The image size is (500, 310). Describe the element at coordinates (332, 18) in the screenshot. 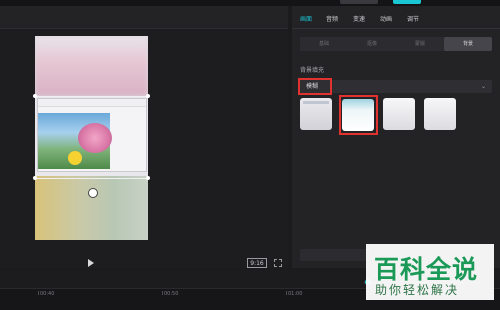

I see `tab-audio: 音频` at that location.